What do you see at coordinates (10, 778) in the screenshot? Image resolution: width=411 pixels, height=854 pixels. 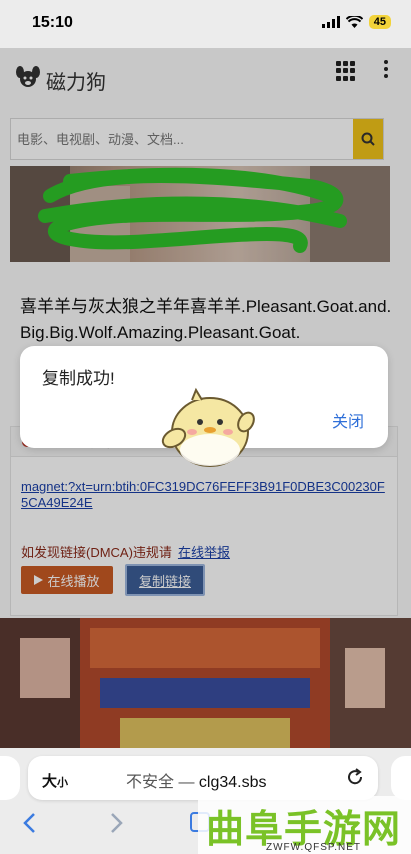 I see `previous-tab-preview` at bounding box center [10, 778].